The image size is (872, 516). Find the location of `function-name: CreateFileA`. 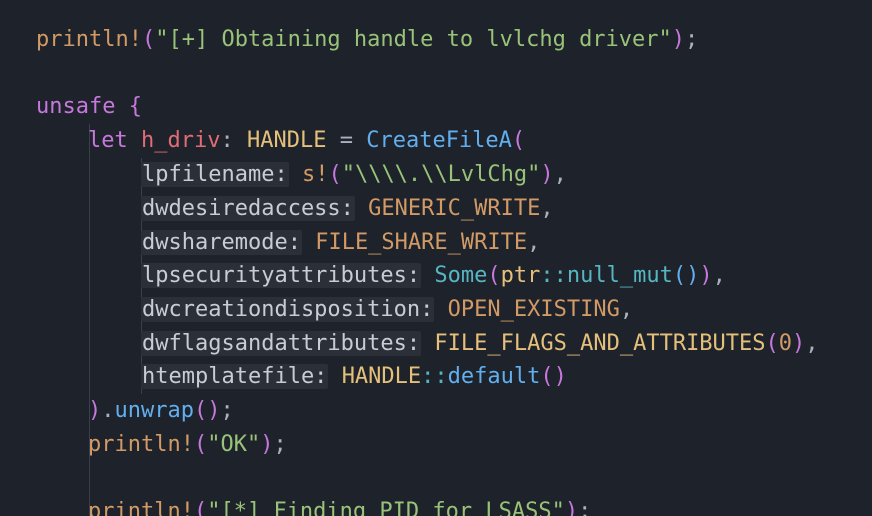

function-name: CreateFileA is located at coordinates (439, 140).